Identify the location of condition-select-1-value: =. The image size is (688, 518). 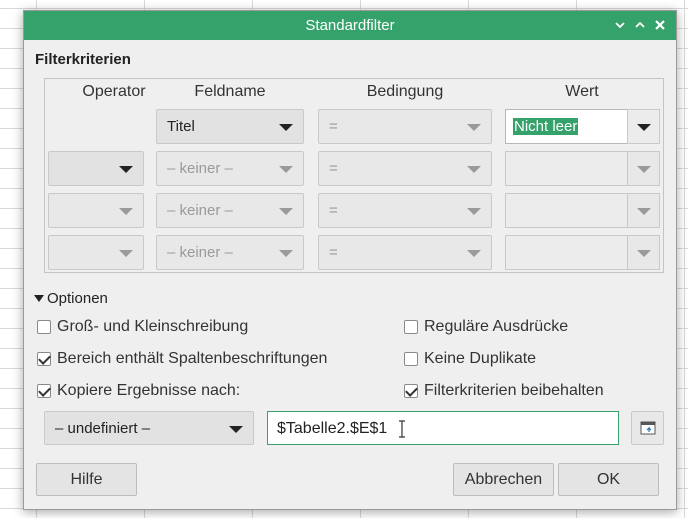
(333, 126).